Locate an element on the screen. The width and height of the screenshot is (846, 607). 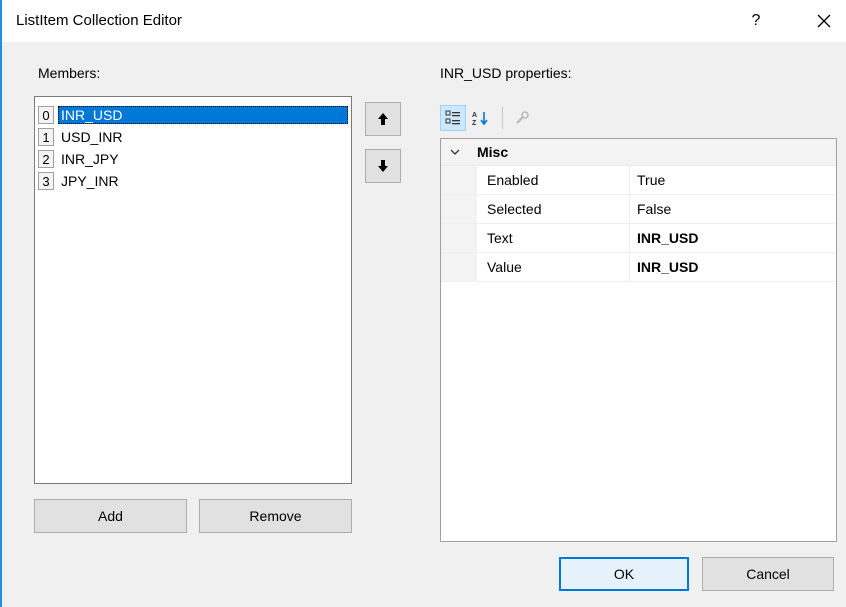
move-up-button is located at coordinates (383, 119).